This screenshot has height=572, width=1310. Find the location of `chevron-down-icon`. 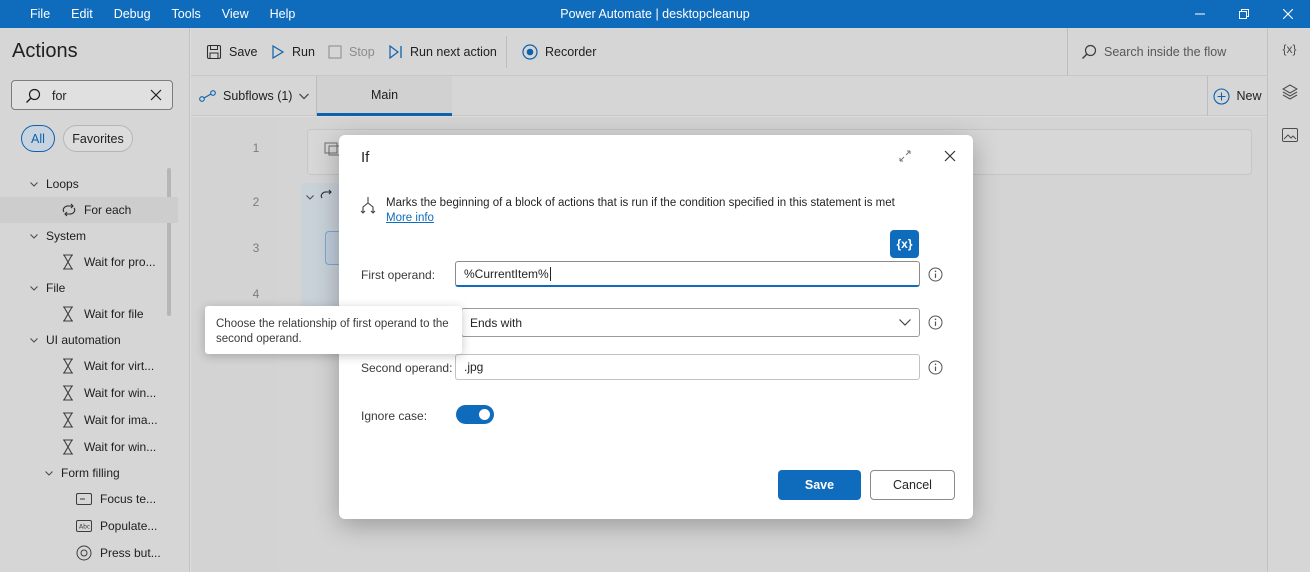

chevron-down-icon is located at coordinates (905, 322).